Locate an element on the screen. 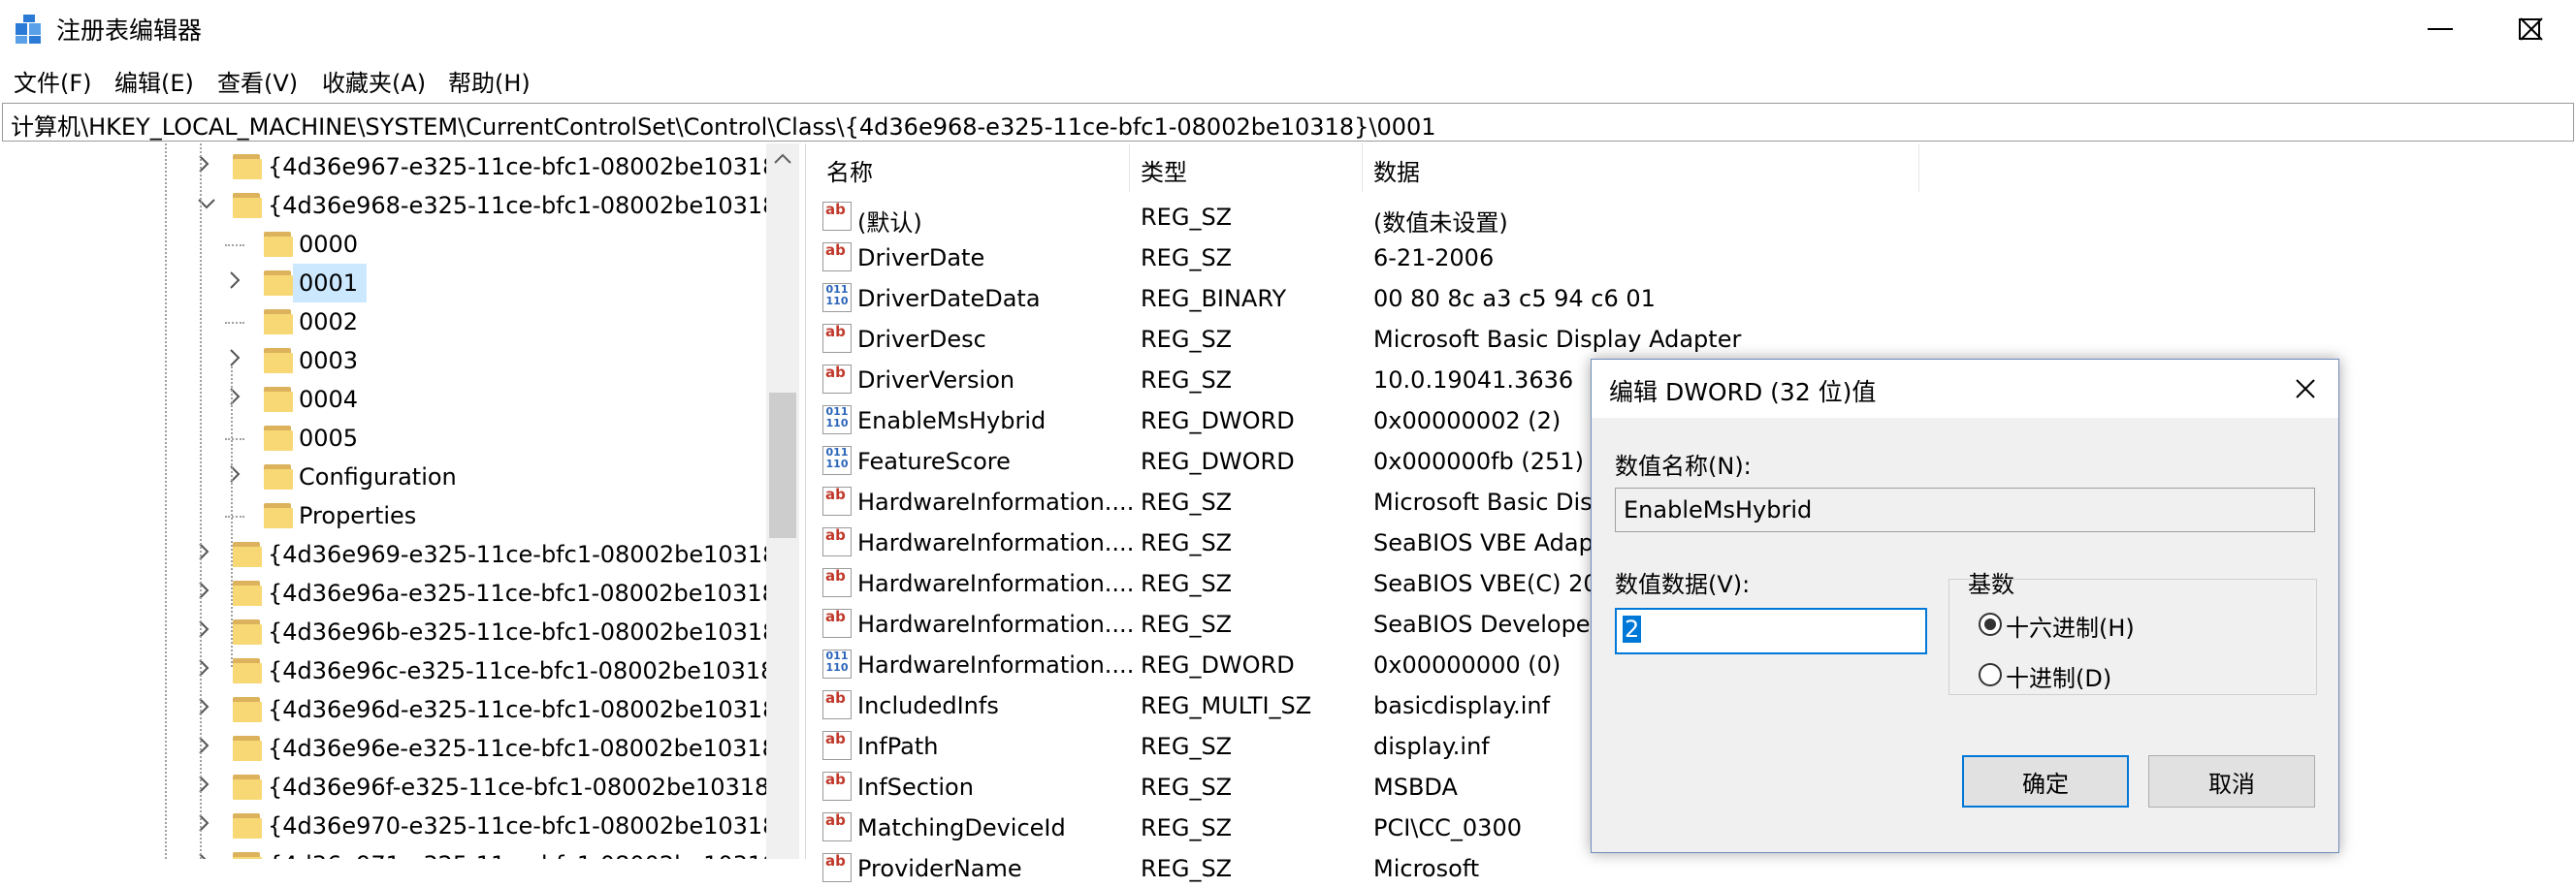 This screenshot has width=2576, height=888. hex-radio is located at coordinates (1990, 624).